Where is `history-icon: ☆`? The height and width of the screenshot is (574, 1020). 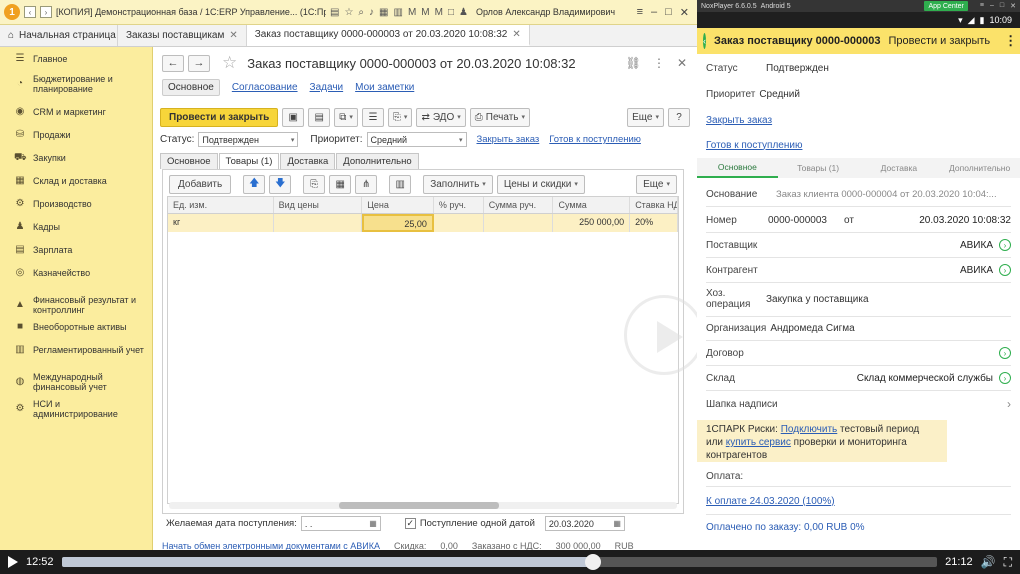
history-icon: ☆ is located at coordinates (348, 12).